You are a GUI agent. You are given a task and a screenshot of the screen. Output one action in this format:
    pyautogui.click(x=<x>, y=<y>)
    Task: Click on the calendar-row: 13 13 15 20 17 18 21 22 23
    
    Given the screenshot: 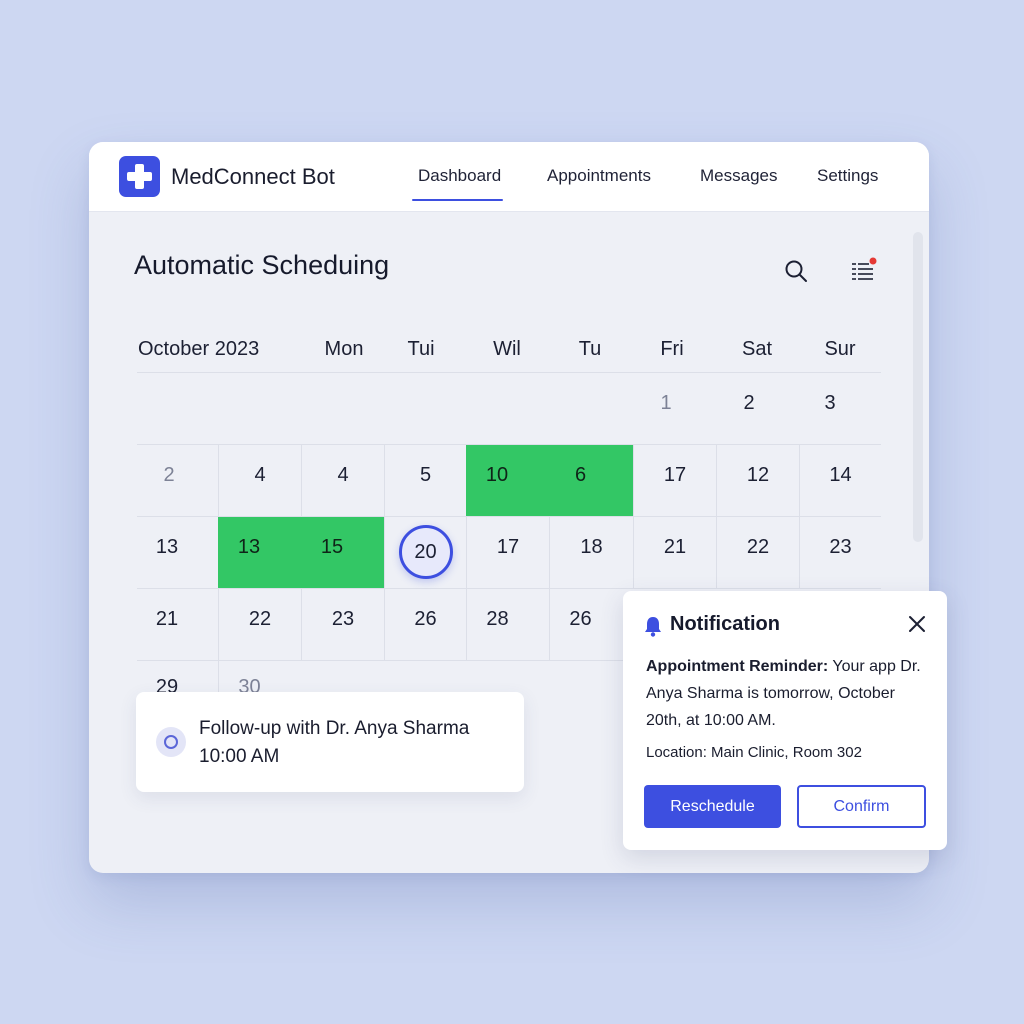 What is the action you would take?
    pyautogui.click(x=509, y=553)
    